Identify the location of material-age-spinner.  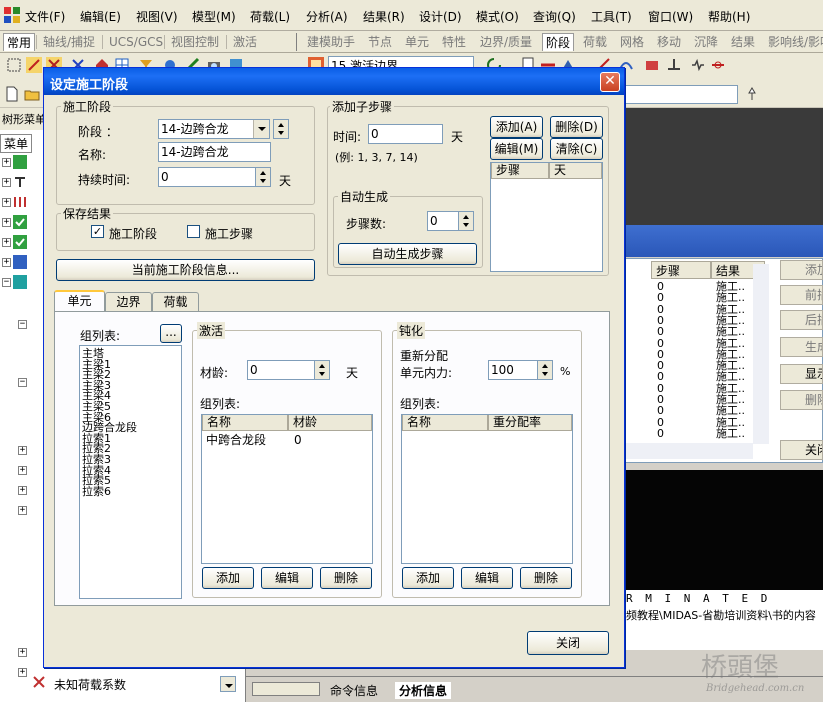
(322, 370).